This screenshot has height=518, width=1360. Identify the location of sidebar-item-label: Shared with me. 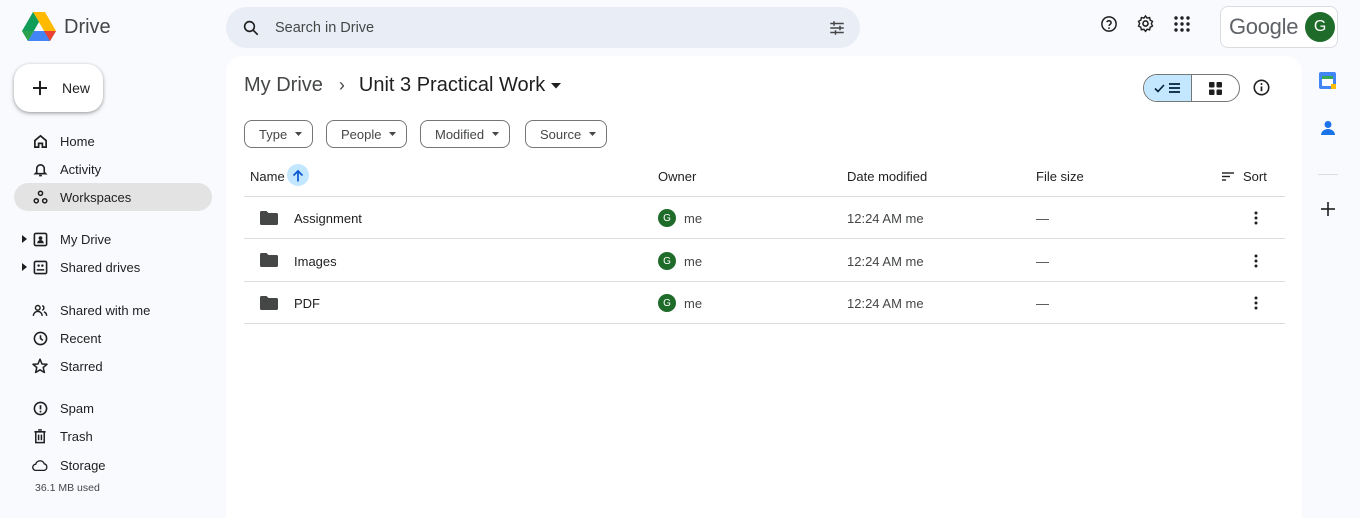
(105, 310).